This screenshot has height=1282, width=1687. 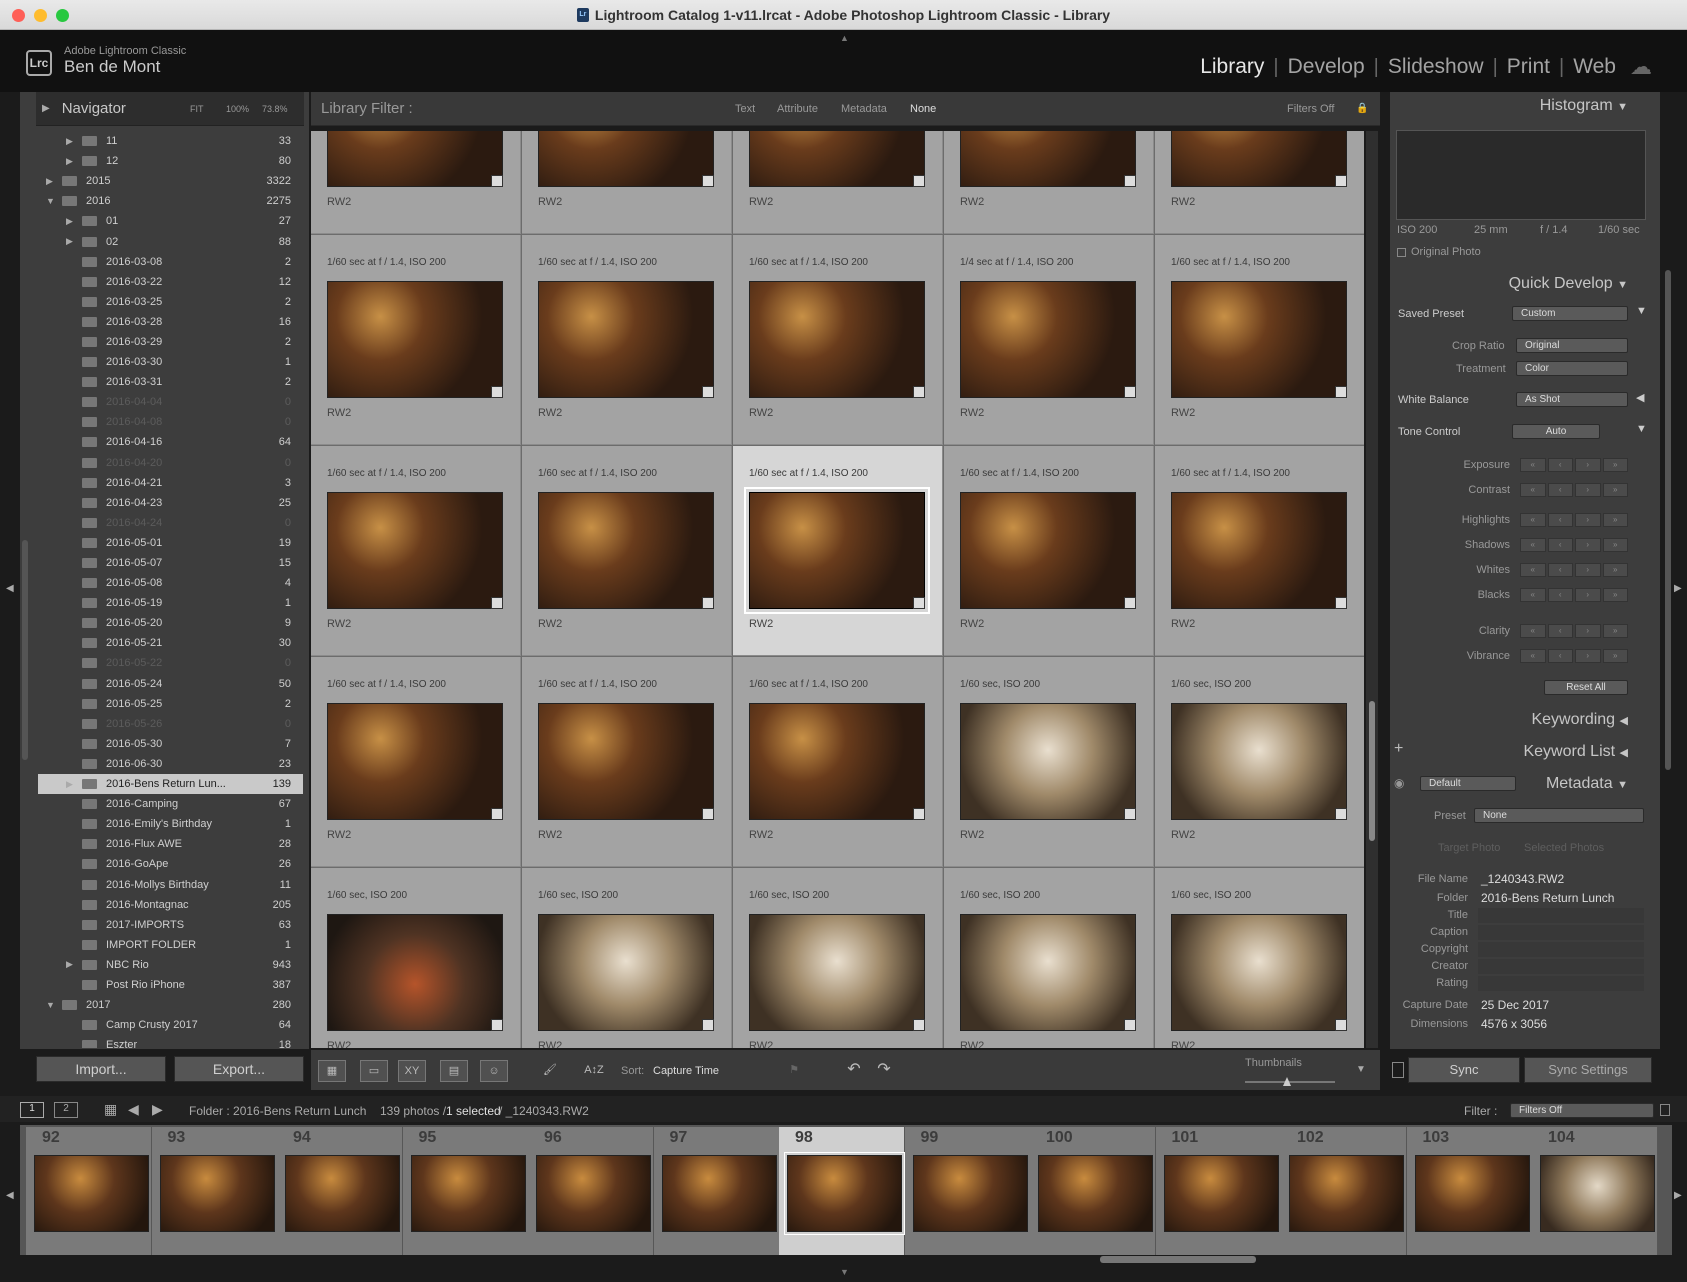 What do you see at coordinates (1570, 313) in the screenshot?
I see `saved-preset-select: Custom` at bounding box center [1570, 313].